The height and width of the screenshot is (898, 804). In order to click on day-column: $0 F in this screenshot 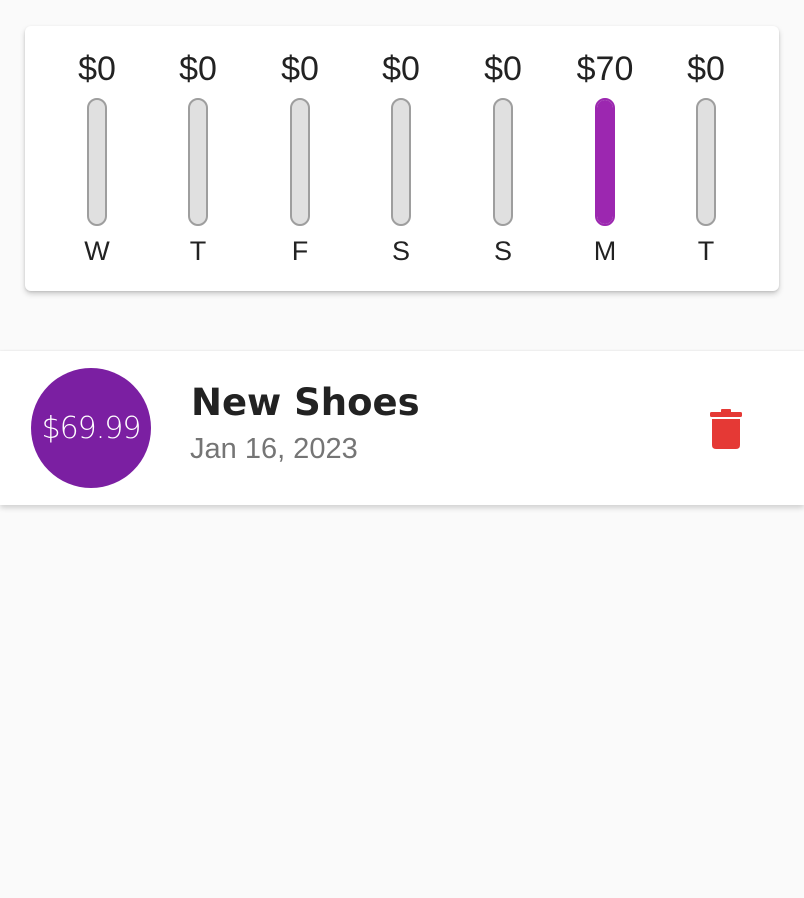, I will do `click(300, 158)`.